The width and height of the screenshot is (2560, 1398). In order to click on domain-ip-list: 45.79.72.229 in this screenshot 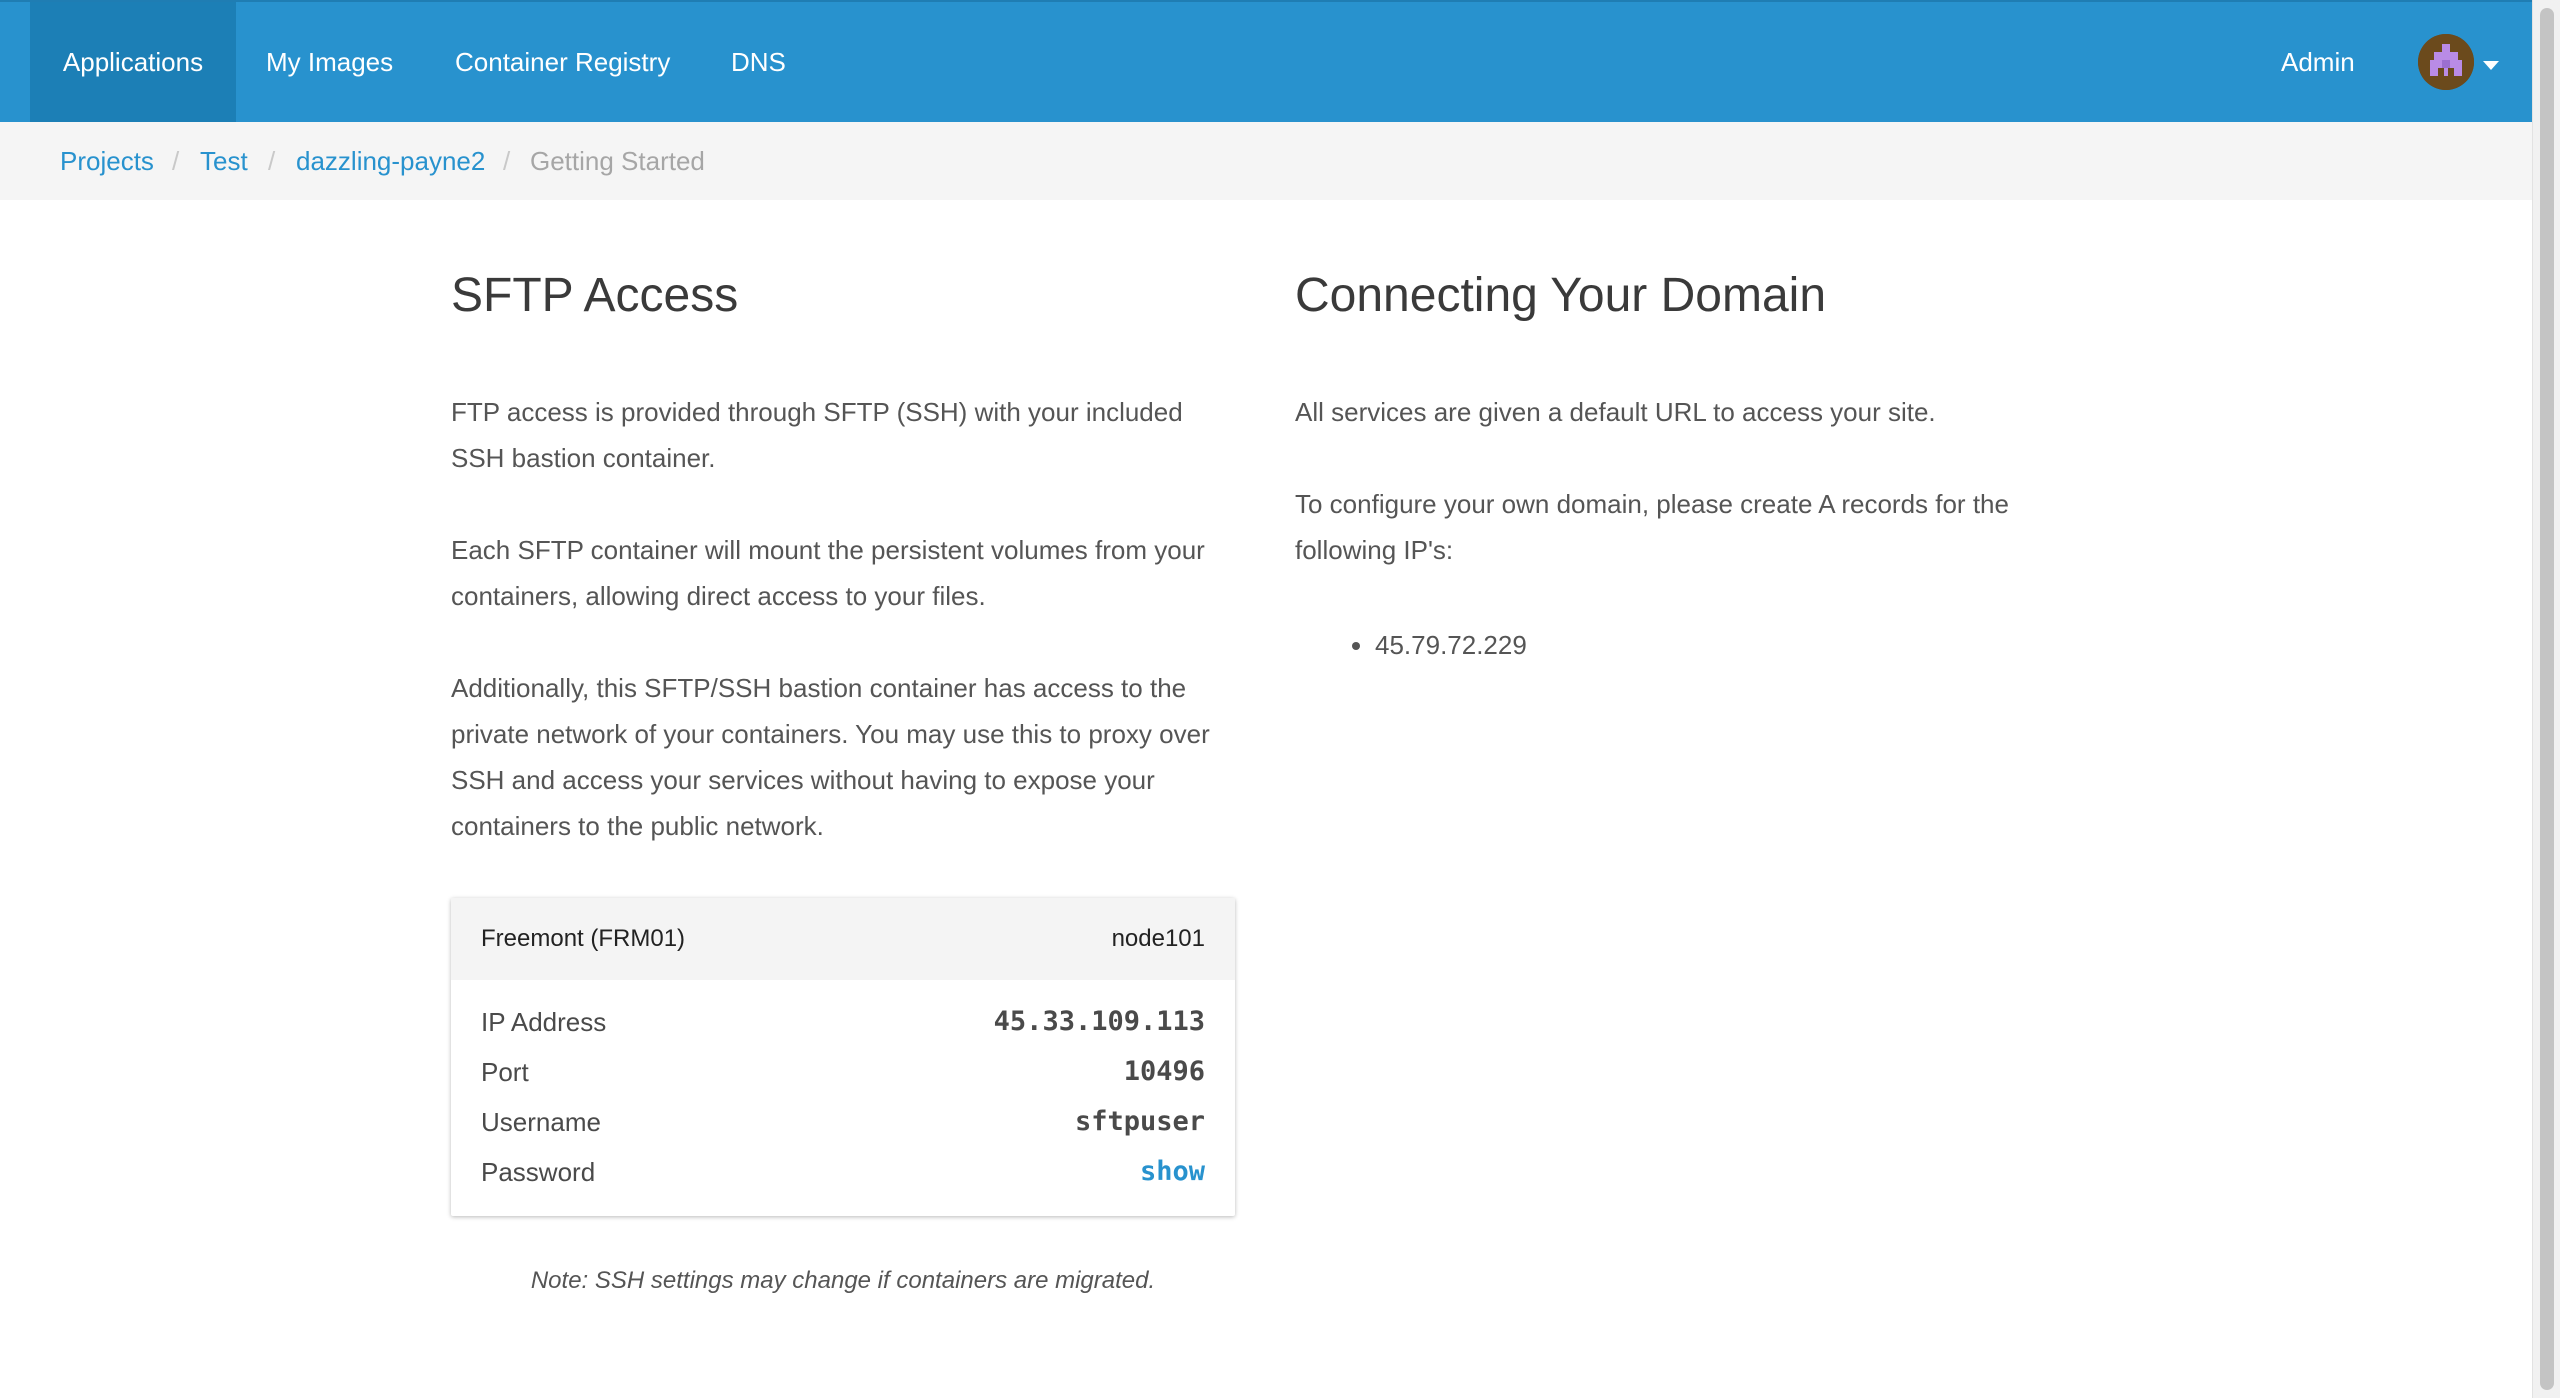, I will do `click(1411, 645)`.